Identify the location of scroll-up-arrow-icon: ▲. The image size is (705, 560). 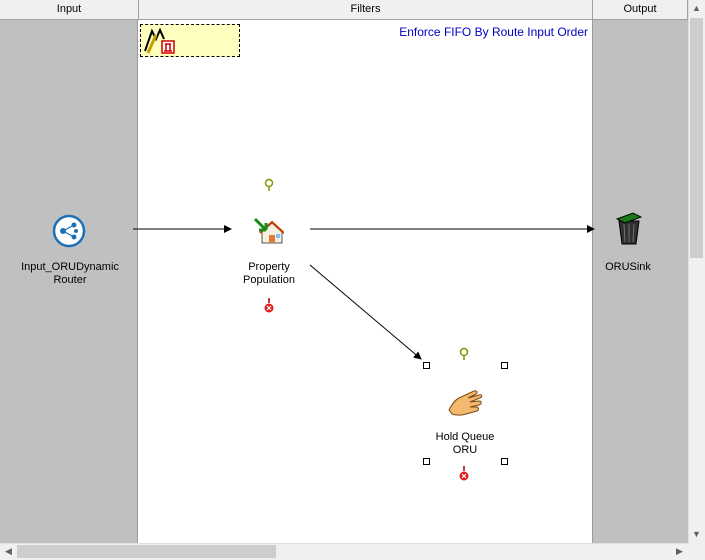
(696, 8).